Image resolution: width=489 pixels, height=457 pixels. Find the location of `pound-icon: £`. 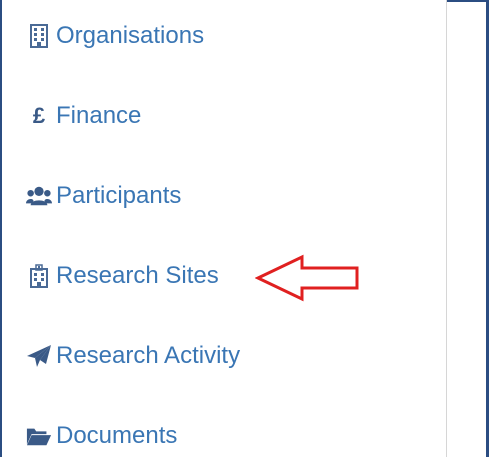

pound-icon: £ is located at coordinates (39, 115).